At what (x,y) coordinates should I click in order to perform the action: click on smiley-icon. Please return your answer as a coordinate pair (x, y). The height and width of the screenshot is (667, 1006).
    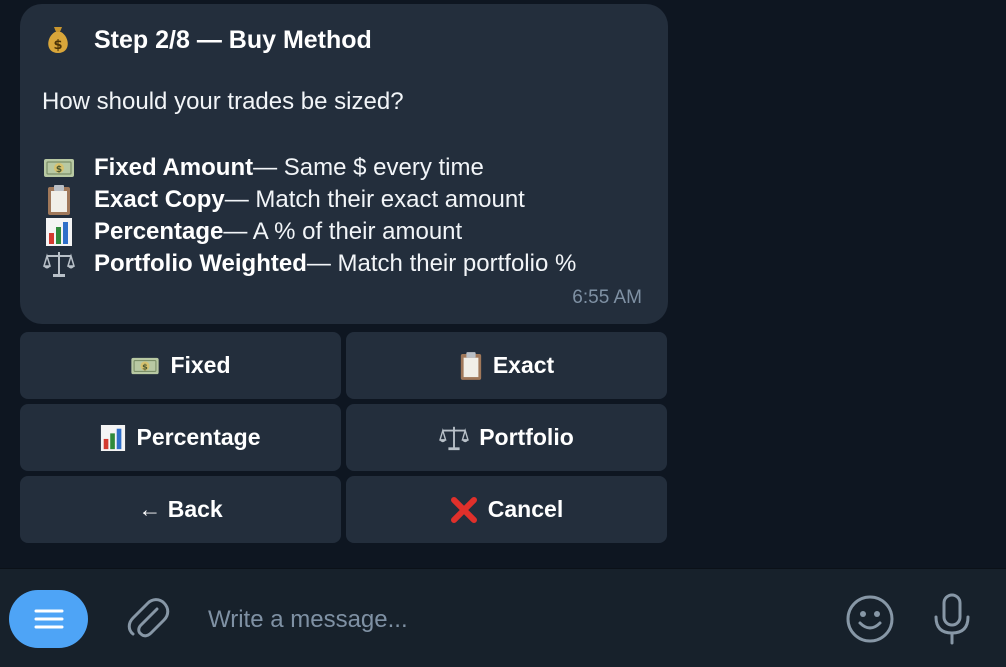
    Looking at the image, I should click on (870, 619).